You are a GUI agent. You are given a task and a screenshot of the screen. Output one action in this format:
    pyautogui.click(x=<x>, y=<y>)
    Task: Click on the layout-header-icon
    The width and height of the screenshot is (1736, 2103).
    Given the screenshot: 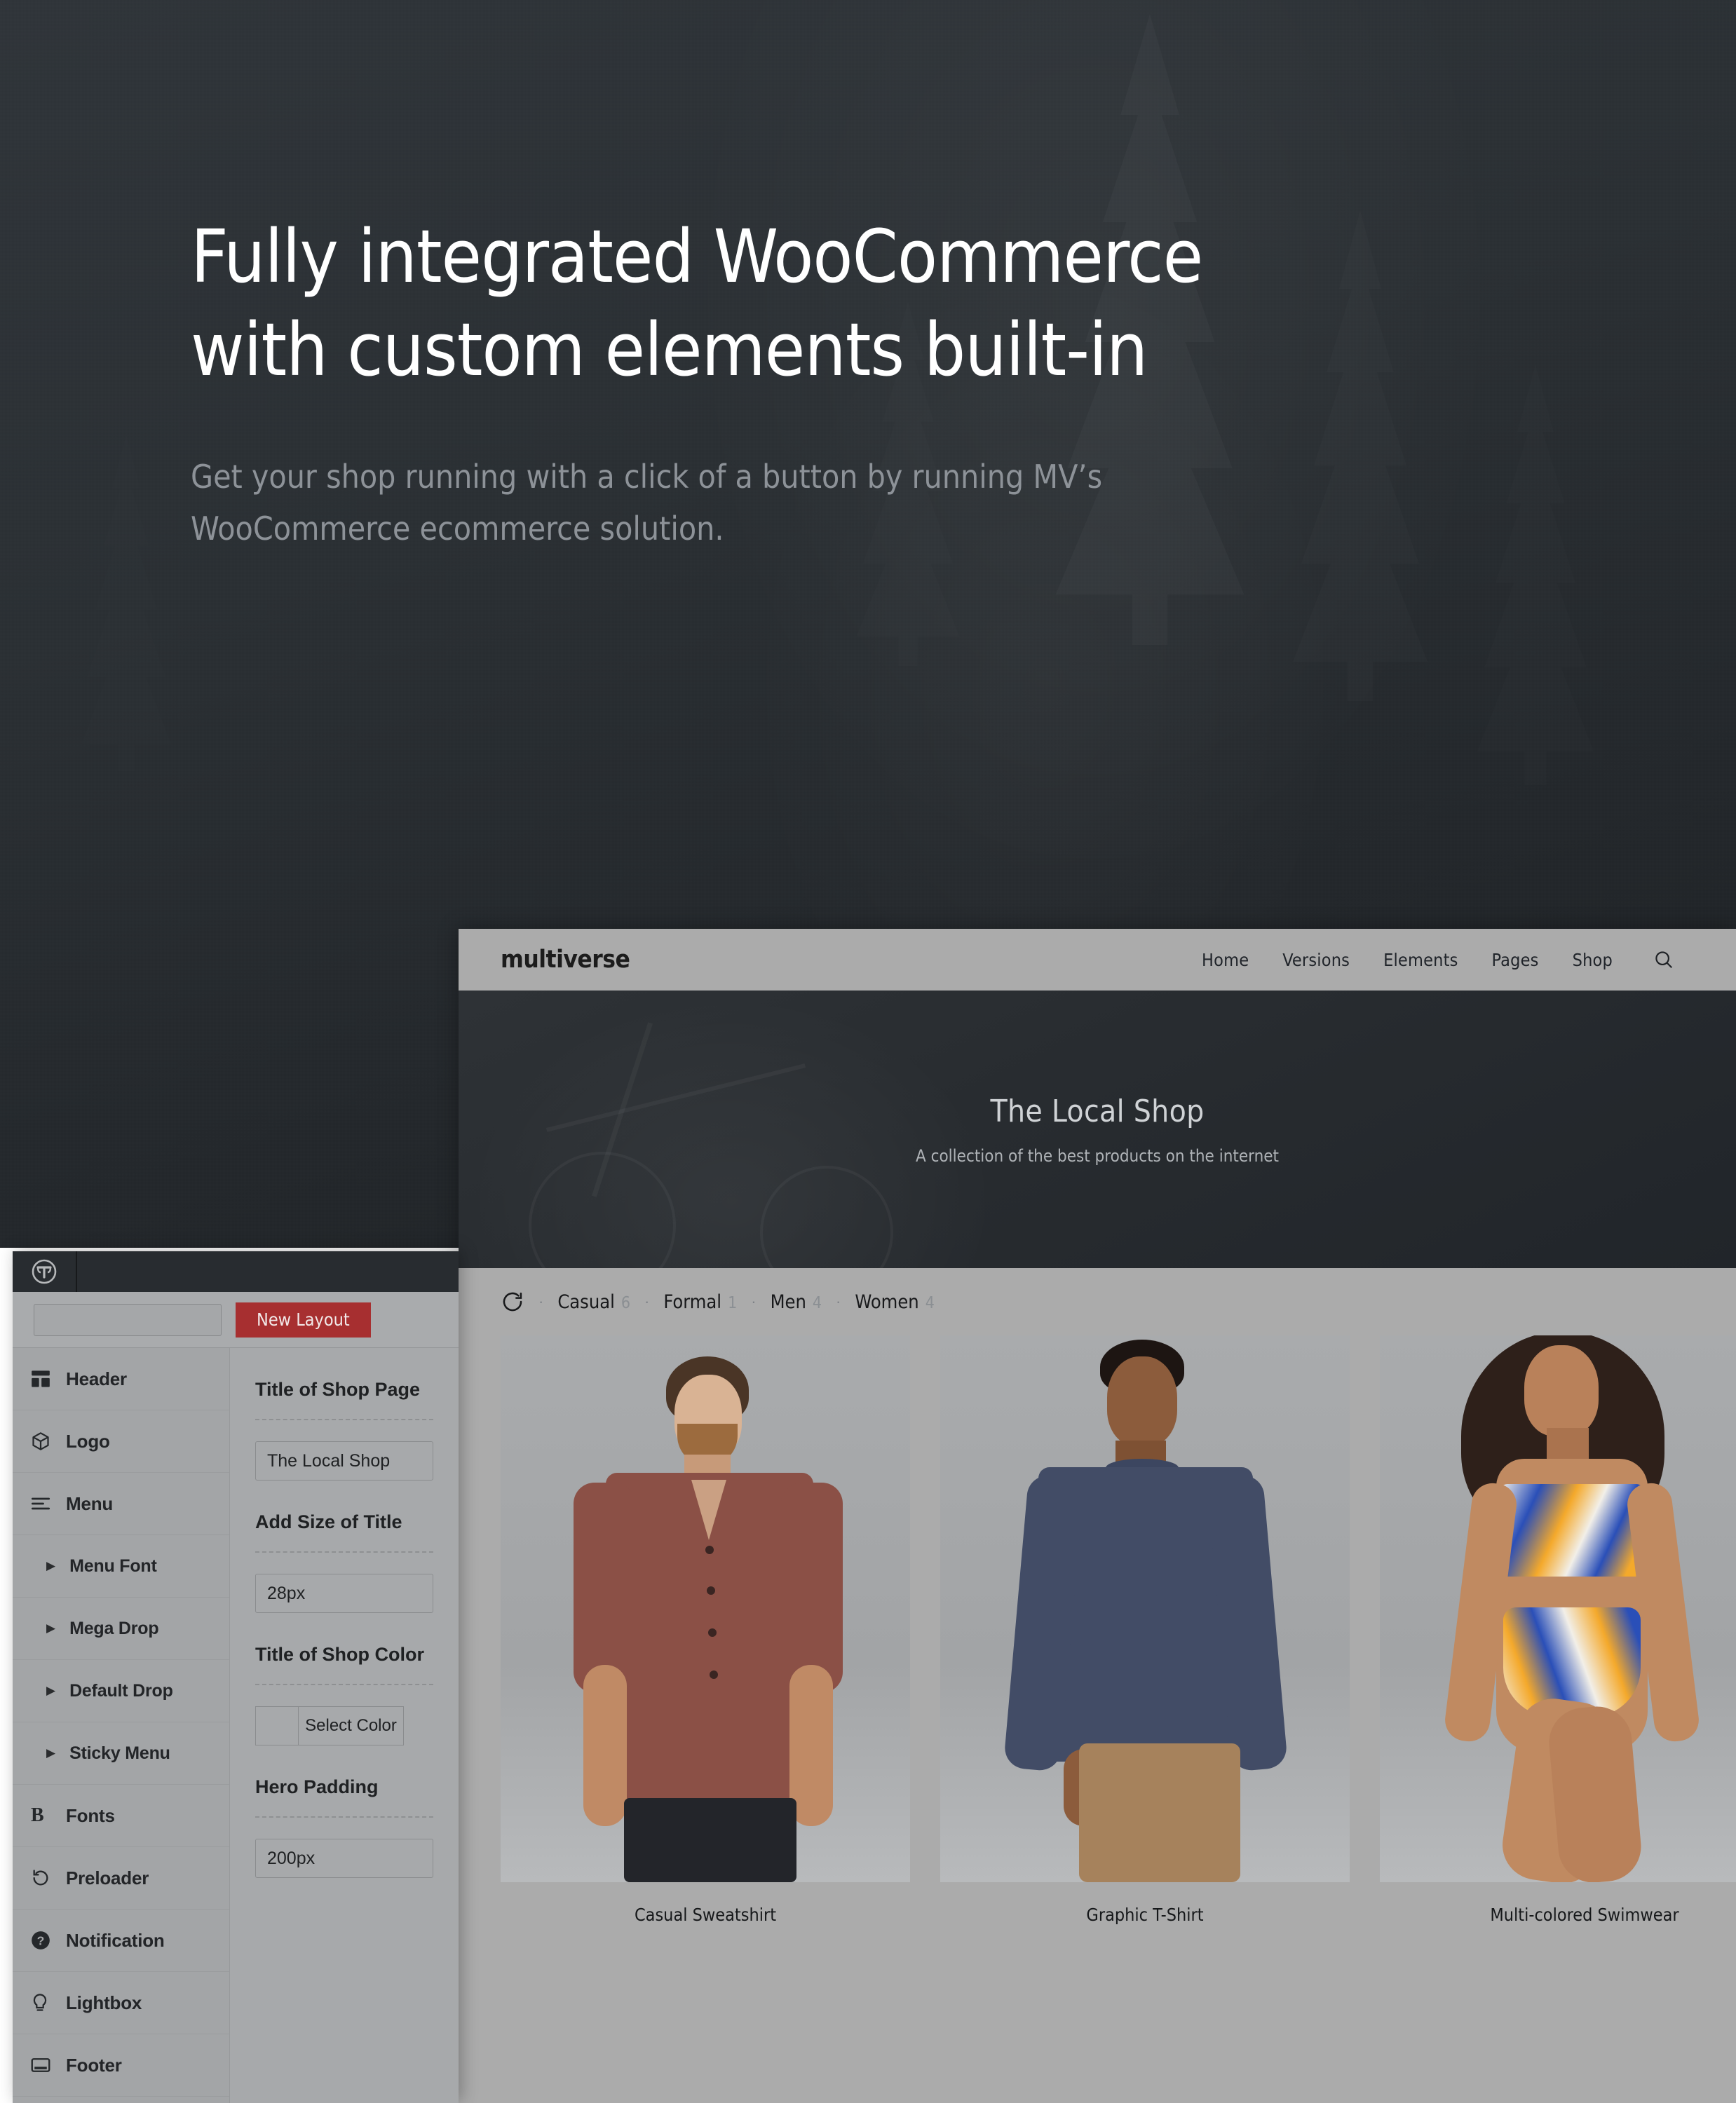 What is the action you would take?
    pyautogui.click(x=42, y=1379)
    